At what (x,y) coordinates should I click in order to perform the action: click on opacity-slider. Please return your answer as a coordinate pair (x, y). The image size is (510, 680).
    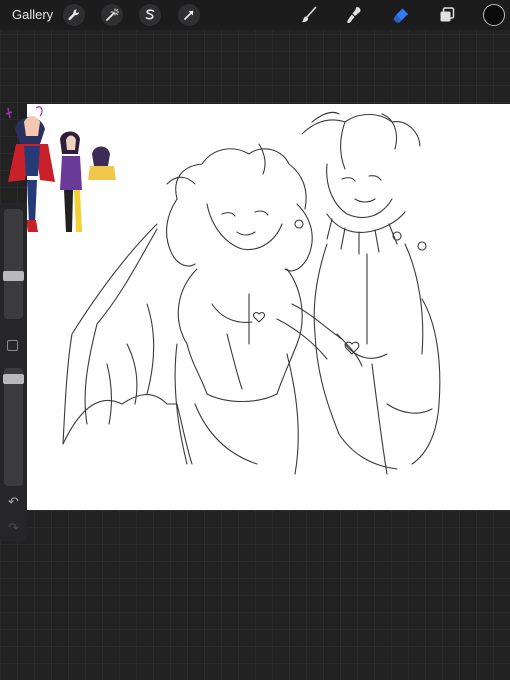
    Looking at the image, I should click on (13, 427).